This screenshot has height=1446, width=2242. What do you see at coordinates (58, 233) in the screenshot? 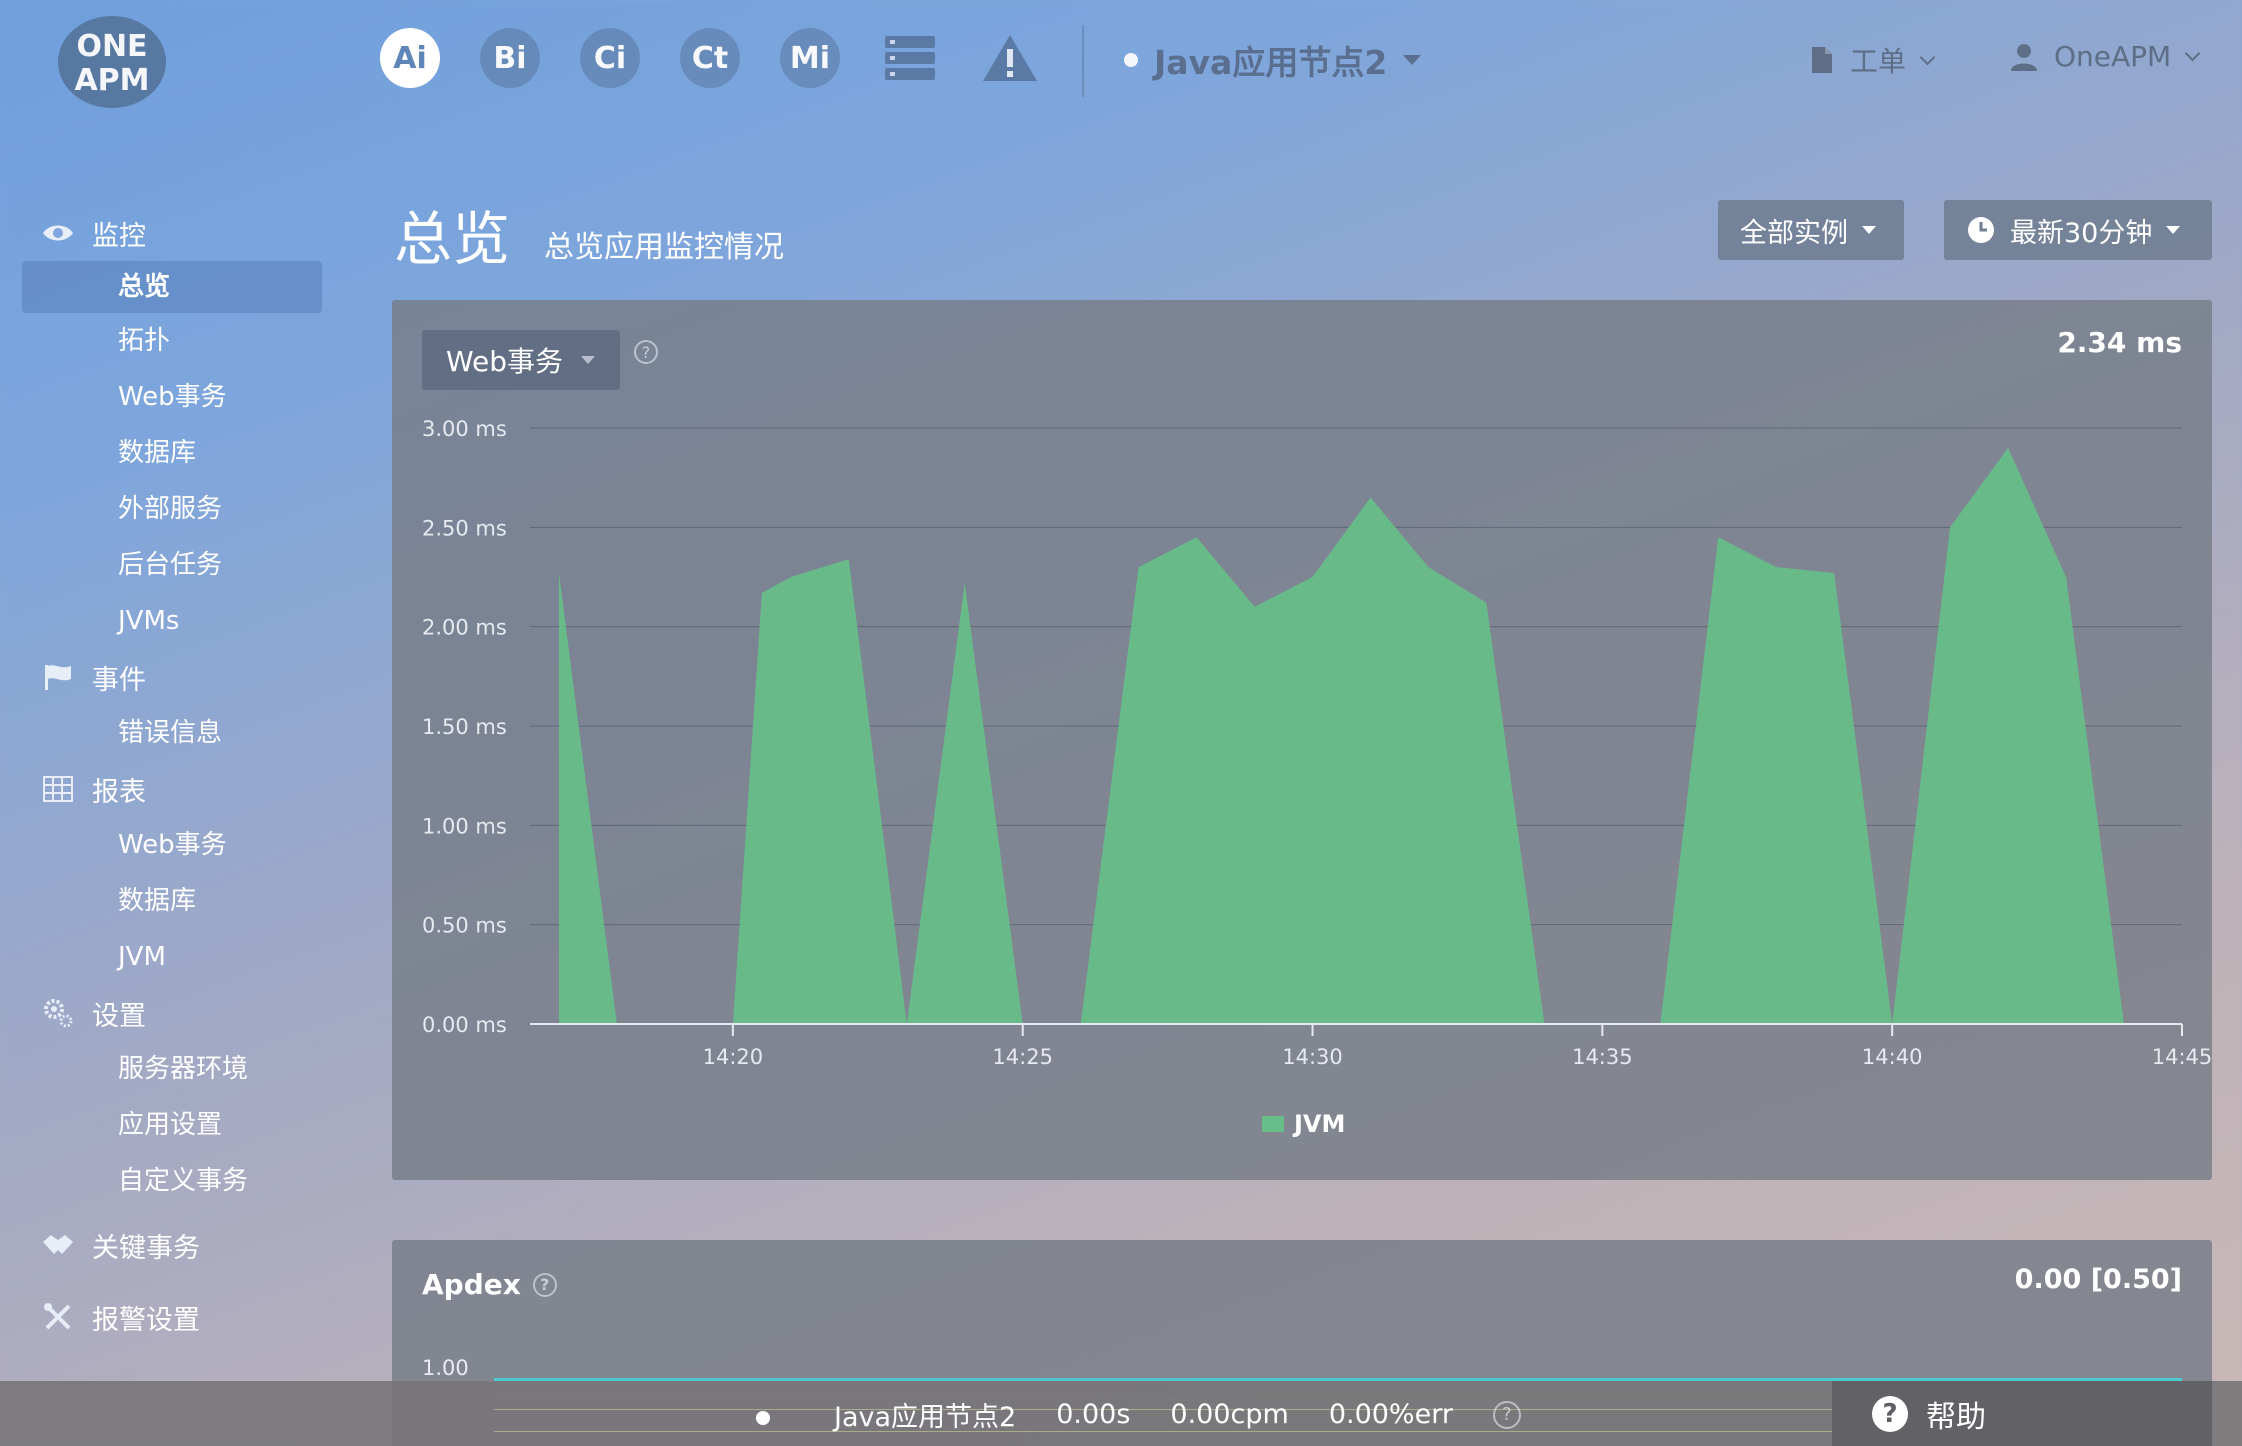
I see `eye-icon` at bounding box center [58, 233].